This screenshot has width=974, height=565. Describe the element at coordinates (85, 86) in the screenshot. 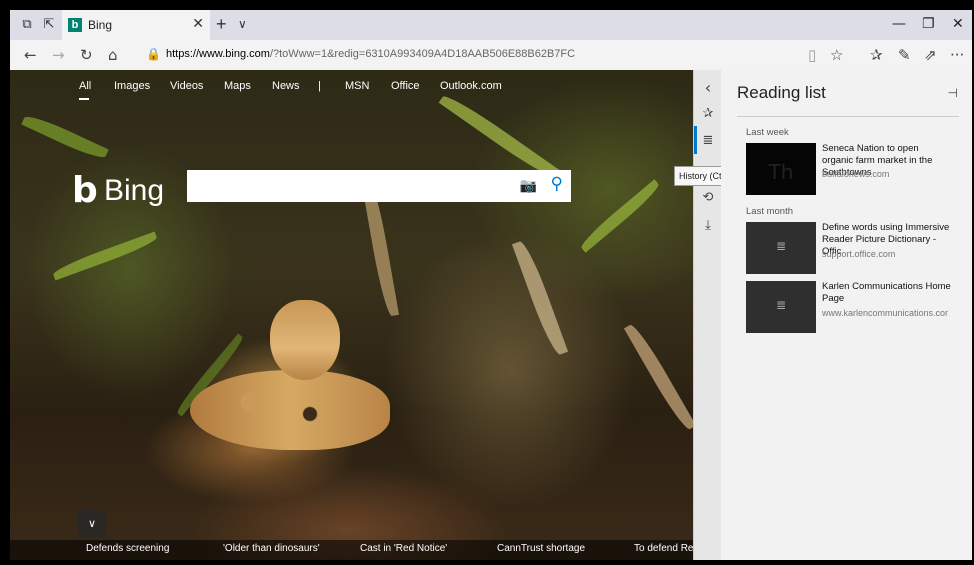

I see `nav-all: All` at that location.